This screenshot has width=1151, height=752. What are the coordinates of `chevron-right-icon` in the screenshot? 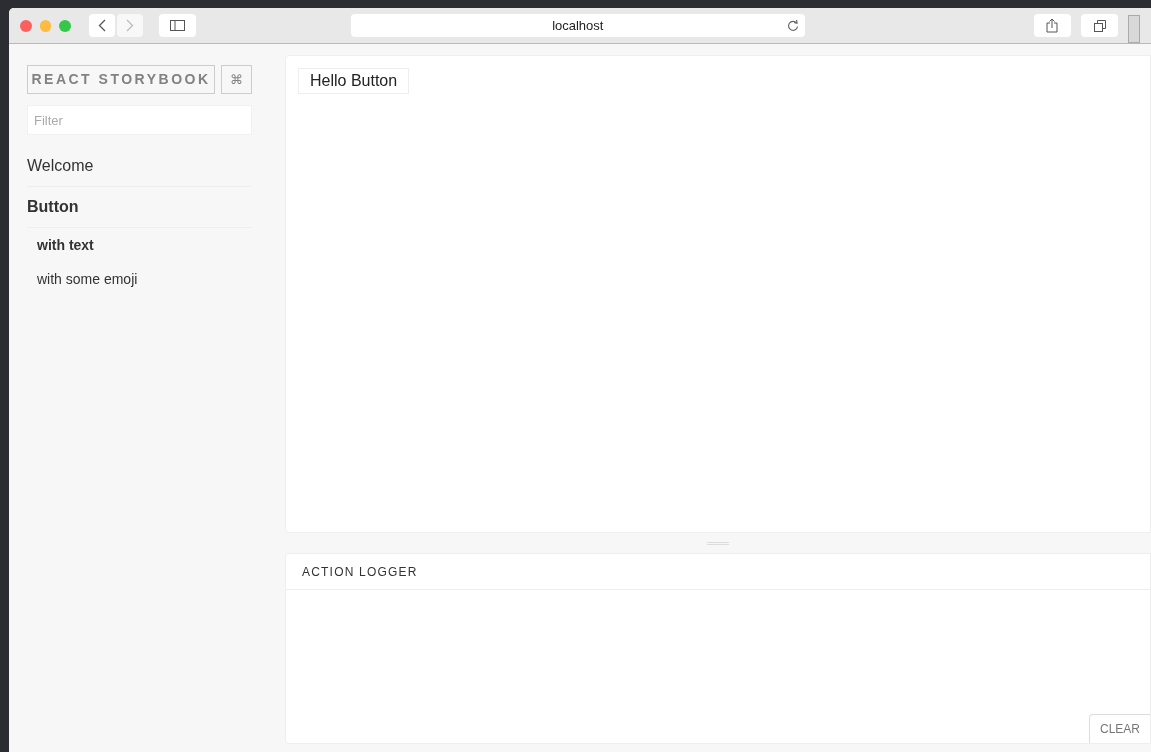 It's located at (129, 25).